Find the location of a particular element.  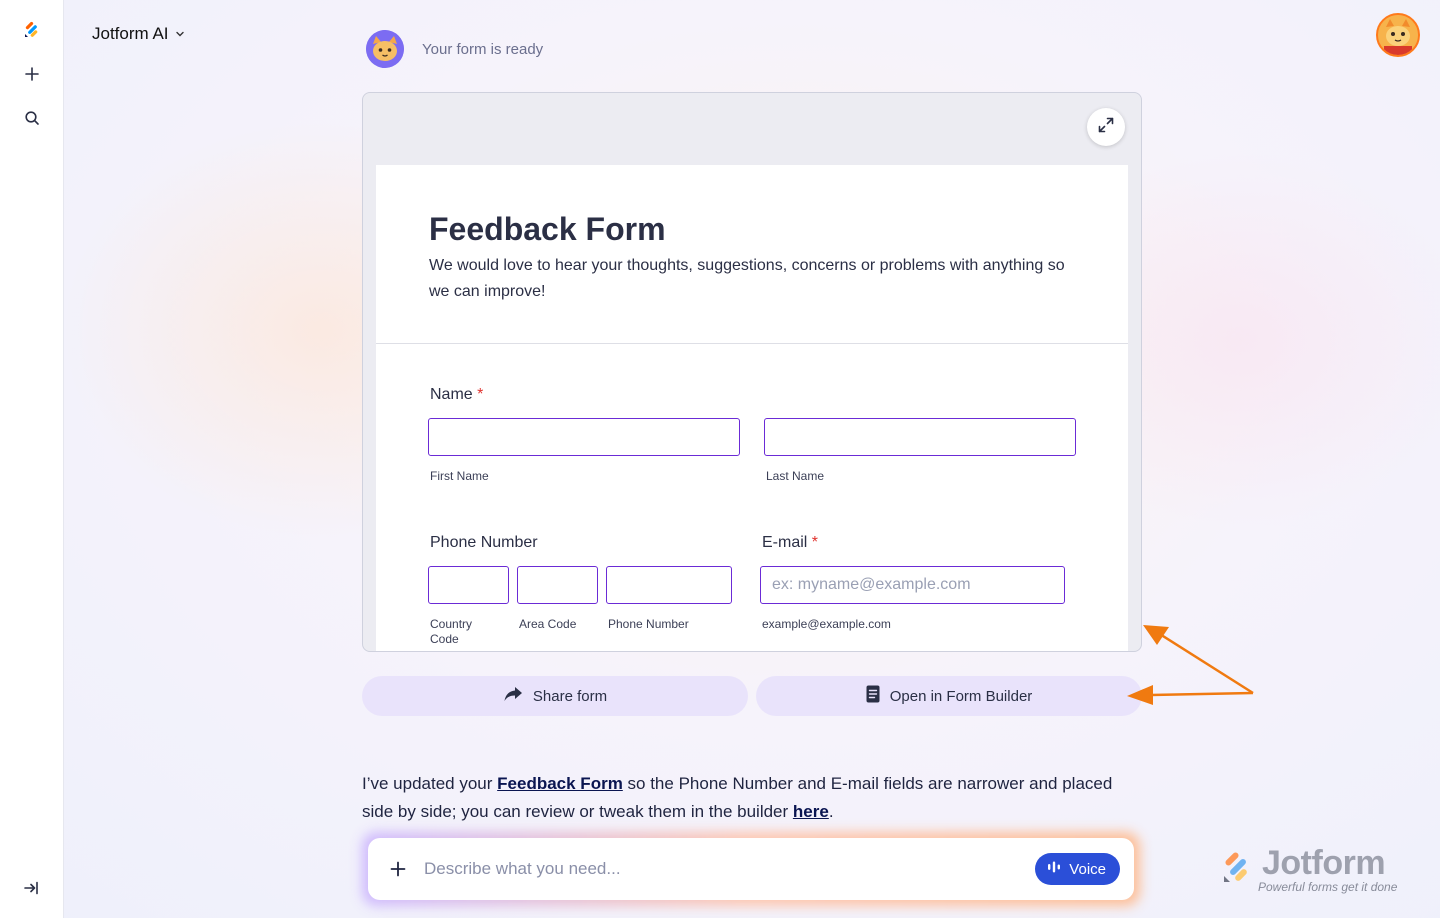

assistant-avatar is located at coordinates (385, 49).